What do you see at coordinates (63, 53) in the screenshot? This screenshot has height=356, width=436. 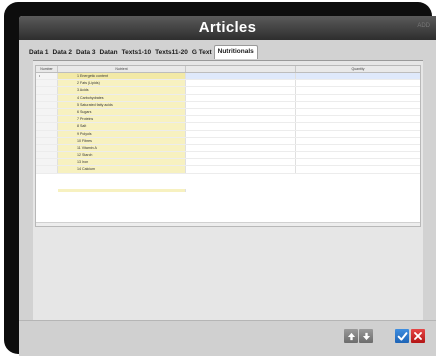 I see `tab-data-2: Data 2` at bounding box center [63, 53].